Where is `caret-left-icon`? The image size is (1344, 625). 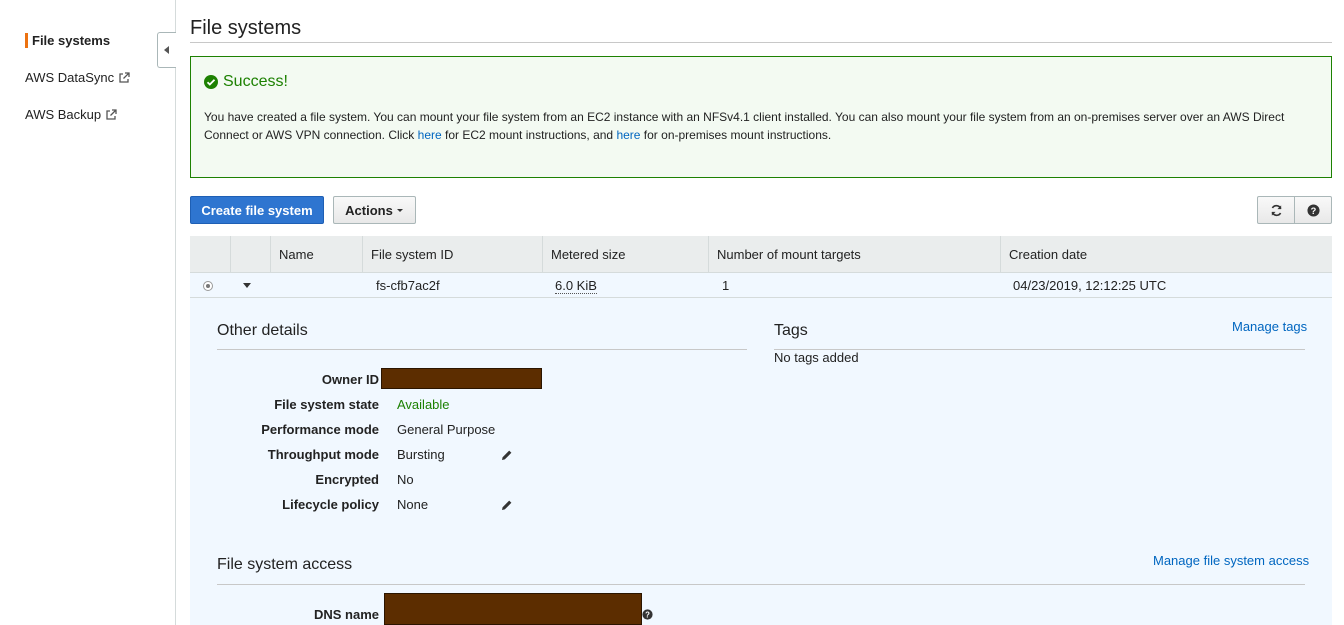 caret-left-icon is located at coordinates (166, 50).